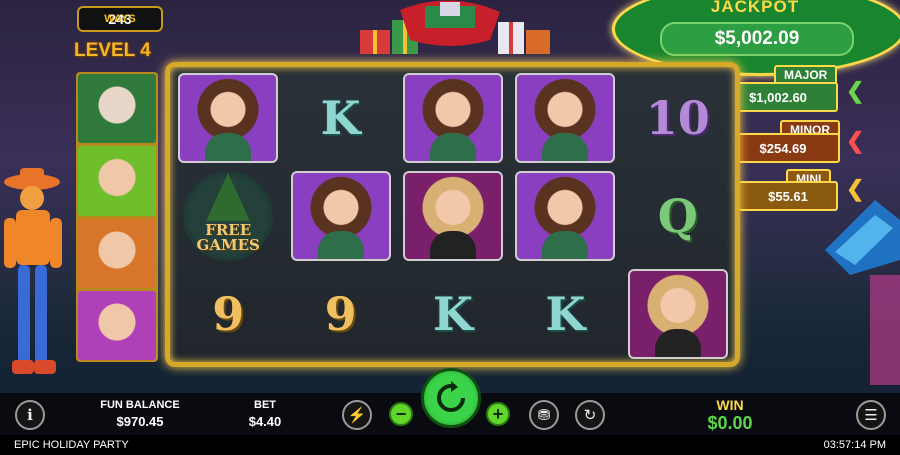  I want to click on character-portraits, so click(117, 217).